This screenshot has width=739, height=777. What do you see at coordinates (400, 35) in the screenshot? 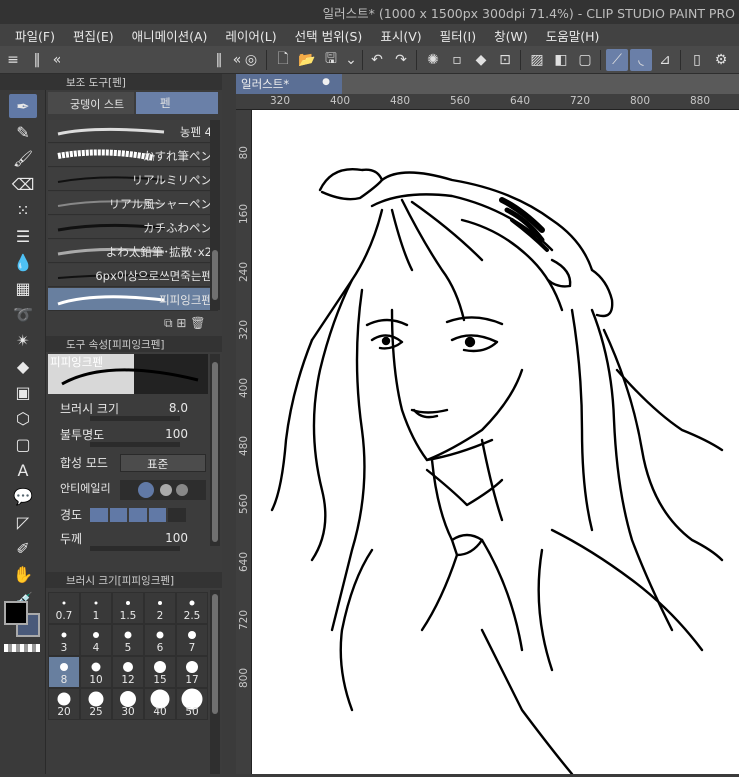
I see `menu-view: 표시(V)` at bounding box center [400, 35].